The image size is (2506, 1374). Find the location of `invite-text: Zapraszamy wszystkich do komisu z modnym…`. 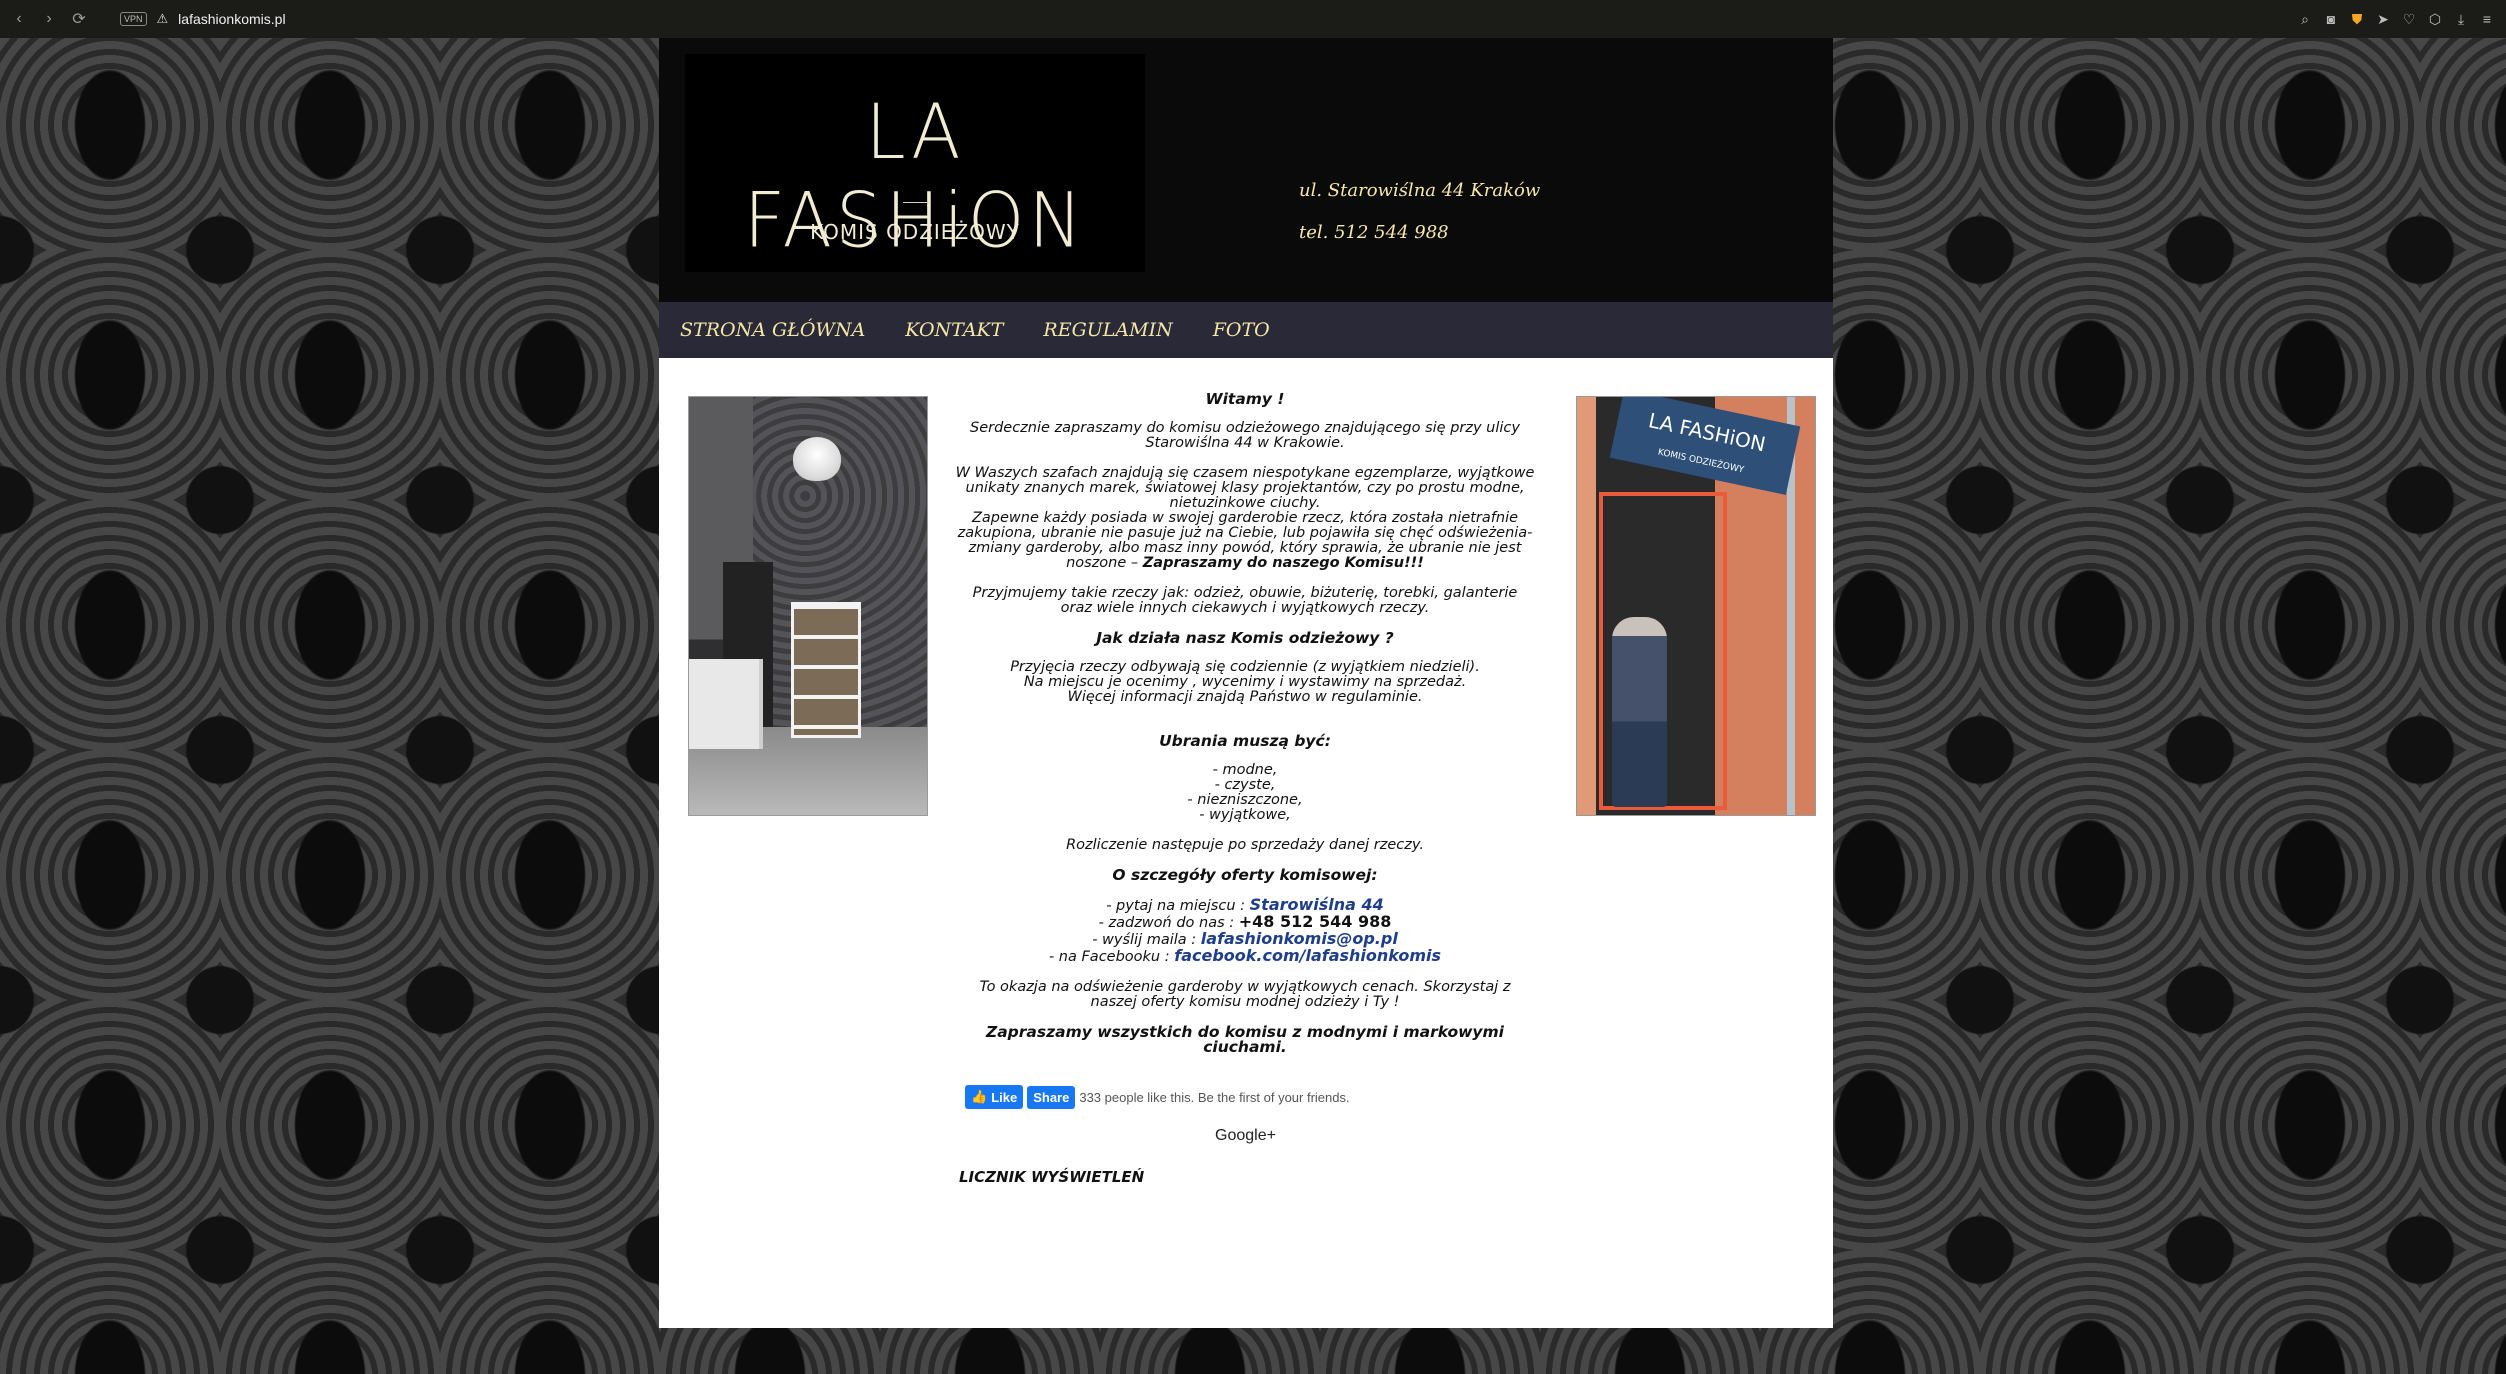

invite-text: Zapraszamy wszystkich do komisu z modnym… is located at coordinates (1245, 1039).